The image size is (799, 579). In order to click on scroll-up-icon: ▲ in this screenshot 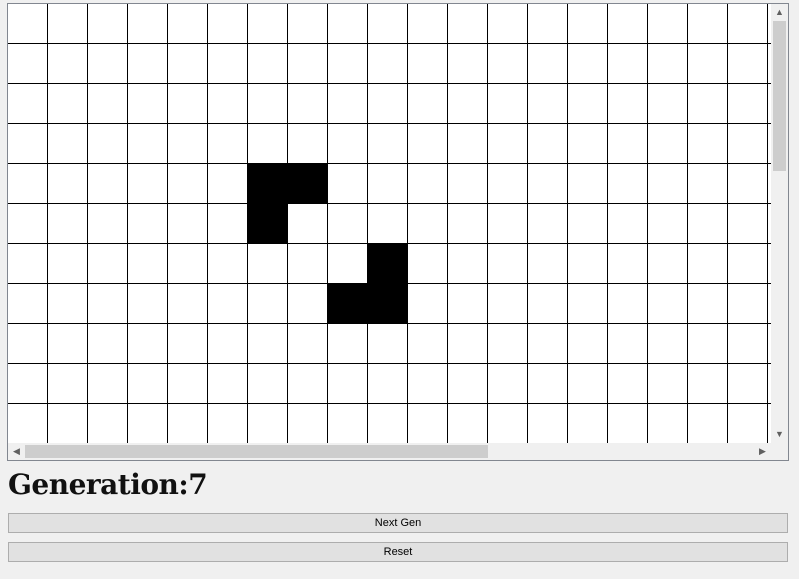, I will do `click(779, 12)`.